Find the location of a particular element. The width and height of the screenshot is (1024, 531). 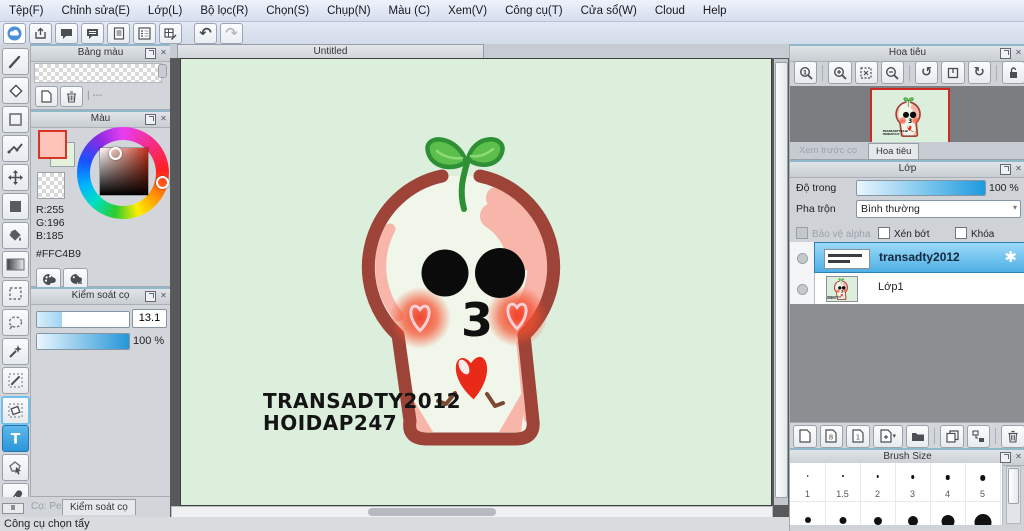

navigator-view is located at coordinates (907, 115).